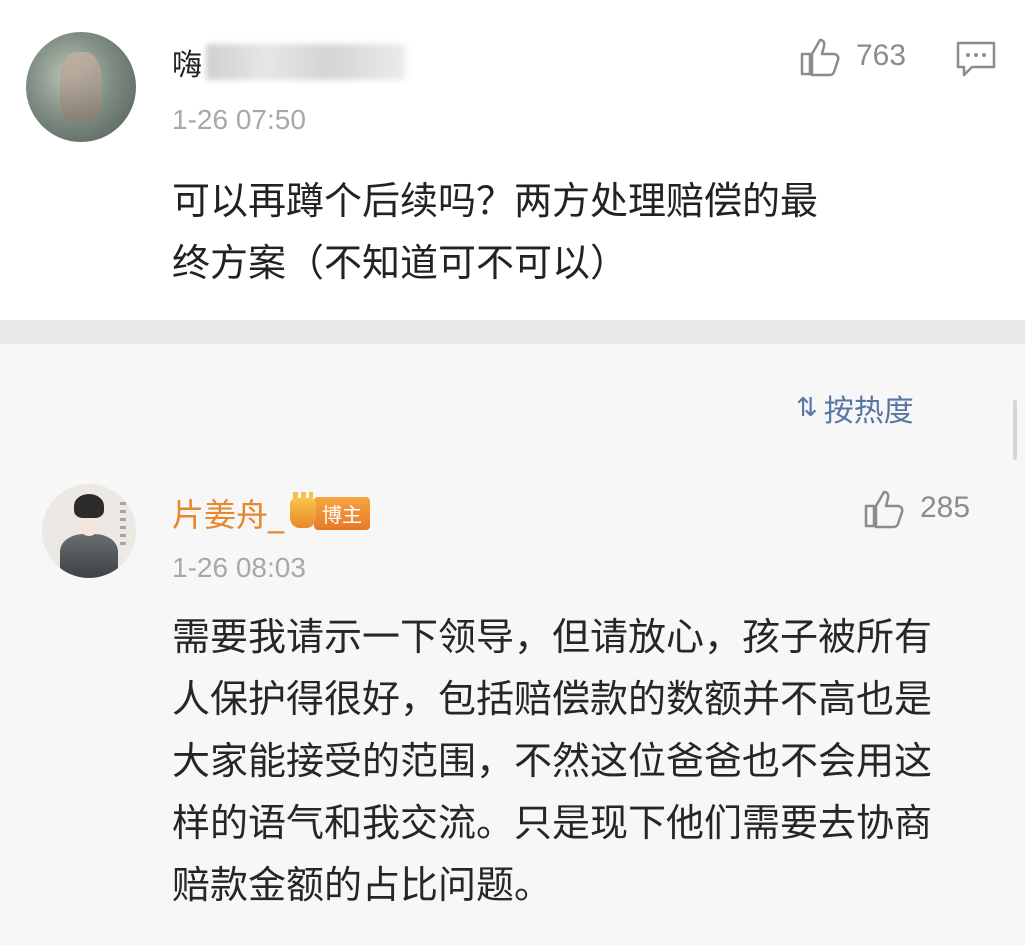 The image size is (1025, 945). I want to click on reply-text-line: 大家能接受的范围，不然这位爸爸也不会用这, so click(552, 761).